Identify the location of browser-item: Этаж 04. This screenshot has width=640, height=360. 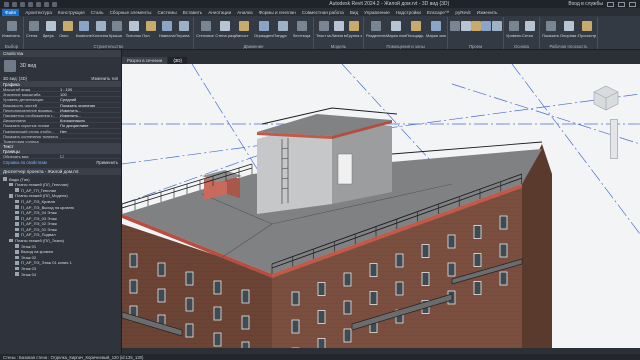
(60, 274).